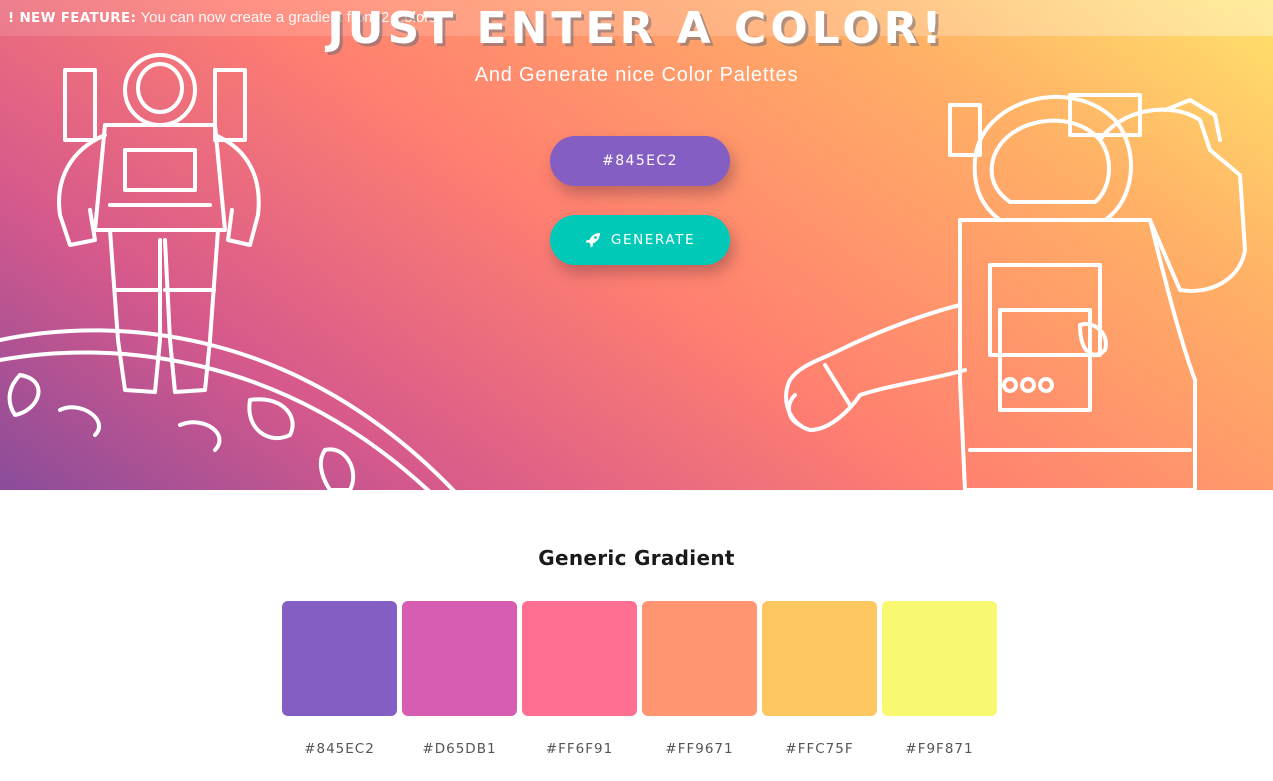 The height and width of the screenshot is (781, 1273). What do you see at coordinates (939, 749) in the screenshot?
I see `color-swatch-label: #F9F871` at bounding box center [939, 749].